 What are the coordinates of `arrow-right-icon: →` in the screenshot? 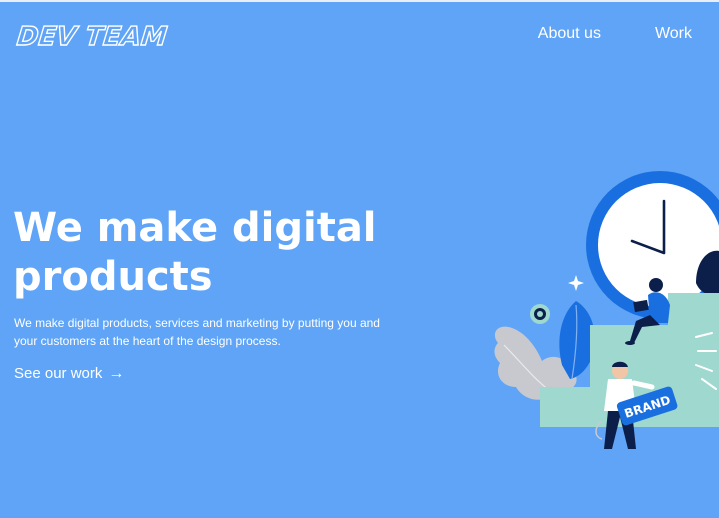 It's located at (116, 373).